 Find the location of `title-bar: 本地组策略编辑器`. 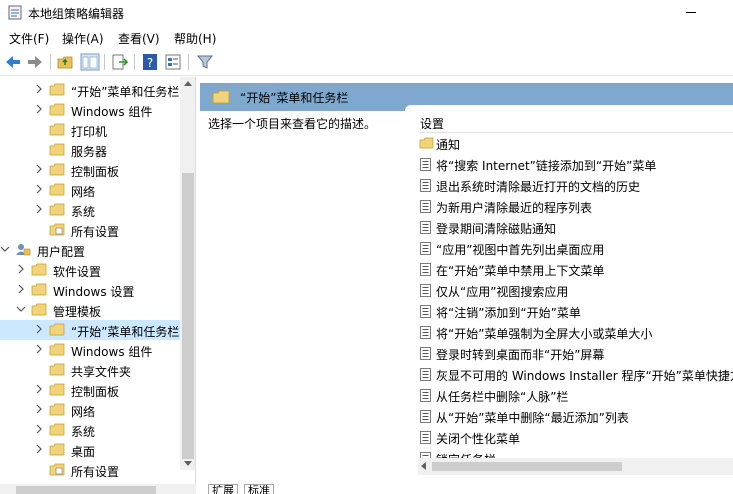

title-bar: 本地组策略编辑器 is located at coordinates (366, 13).